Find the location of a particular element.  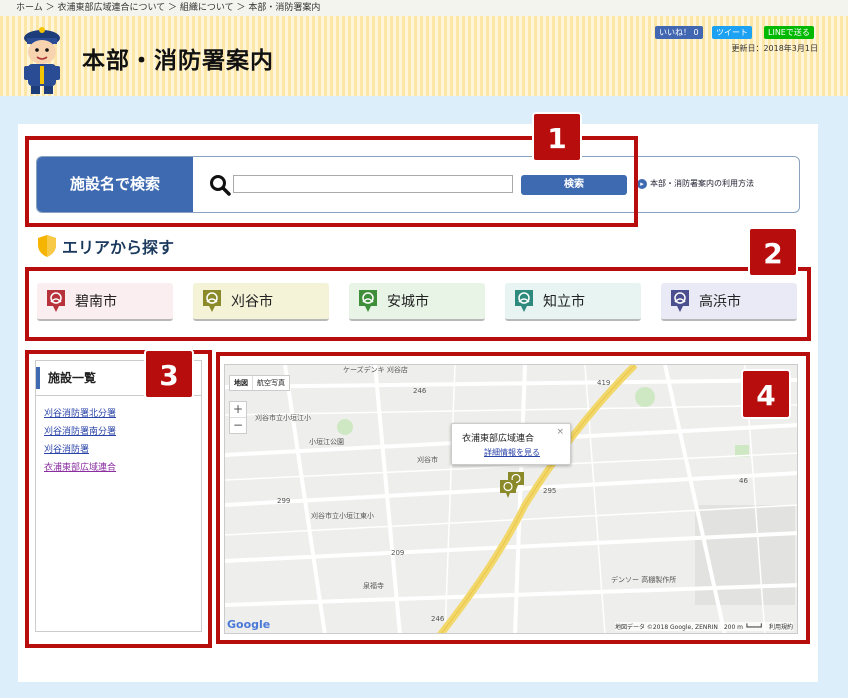

callout-number: 1 is located at coordinates (557, 137).